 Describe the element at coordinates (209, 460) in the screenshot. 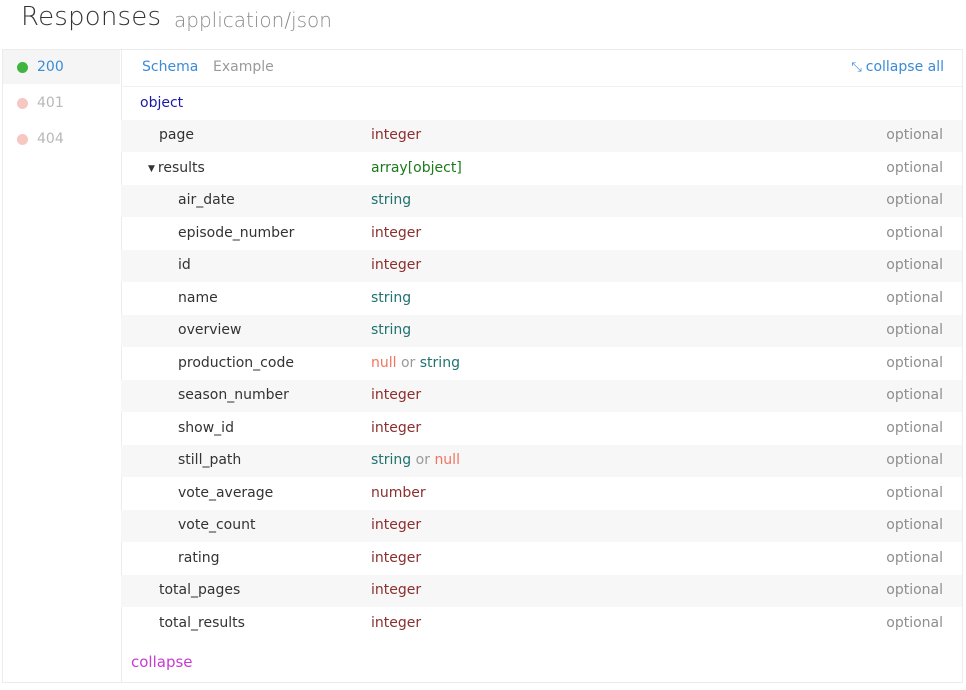

I see `field-name: still_path` at that location.